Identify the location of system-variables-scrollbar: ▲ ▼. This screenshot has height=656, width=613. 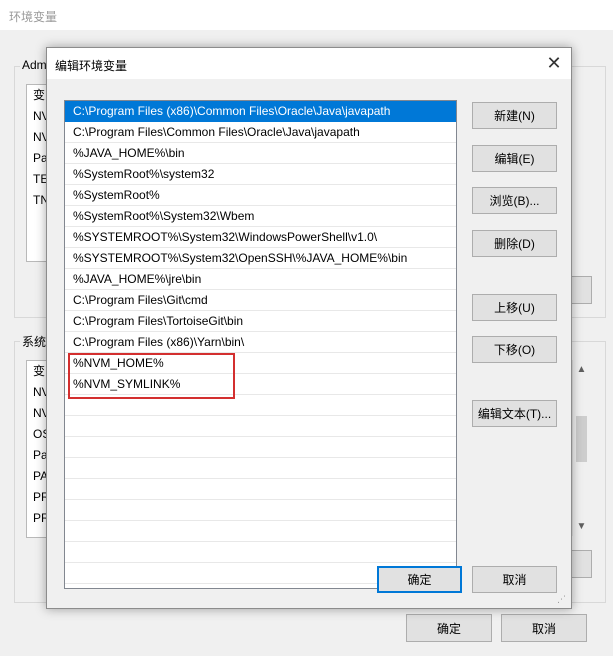
(581, 448).